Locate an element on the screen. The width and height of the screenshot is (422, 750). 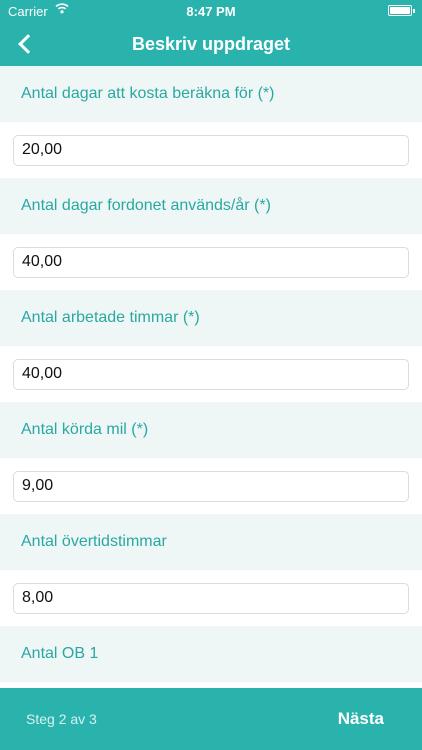
days-to-calculate-input is located at coordinates (211, 150).